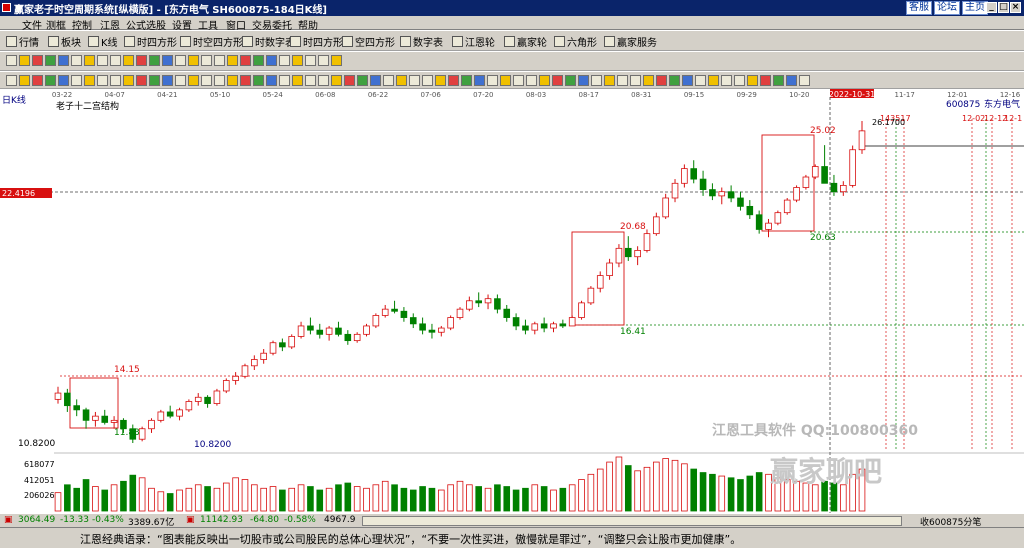 The width and height of the screenshot is (1024, 548). I want to click on tool-winner-wheel: 赢家轮, so click(525, 41).